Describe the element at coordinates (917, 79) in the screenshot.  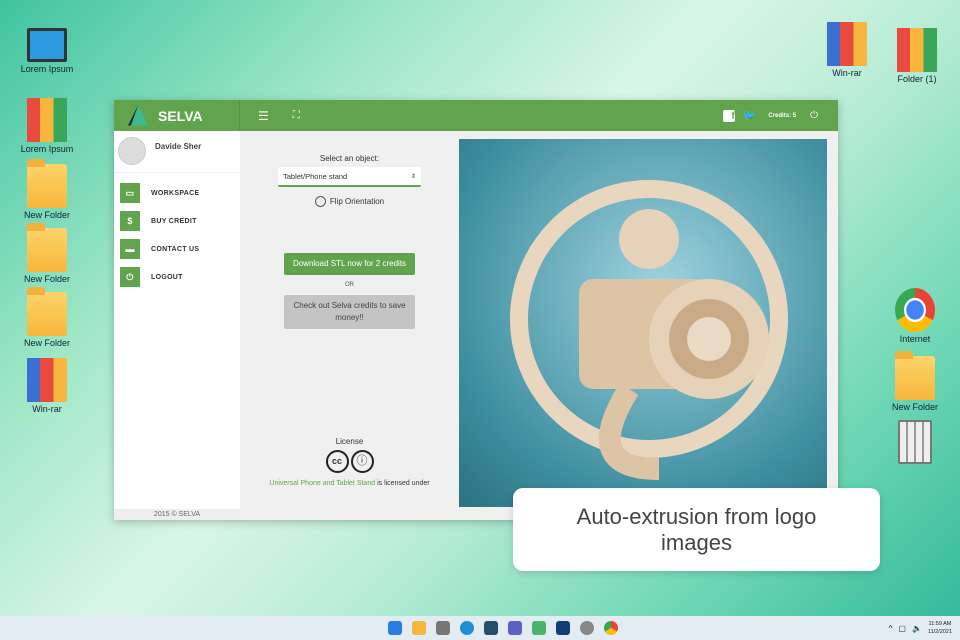
I see `icon-label: Folder (1)` at that location.